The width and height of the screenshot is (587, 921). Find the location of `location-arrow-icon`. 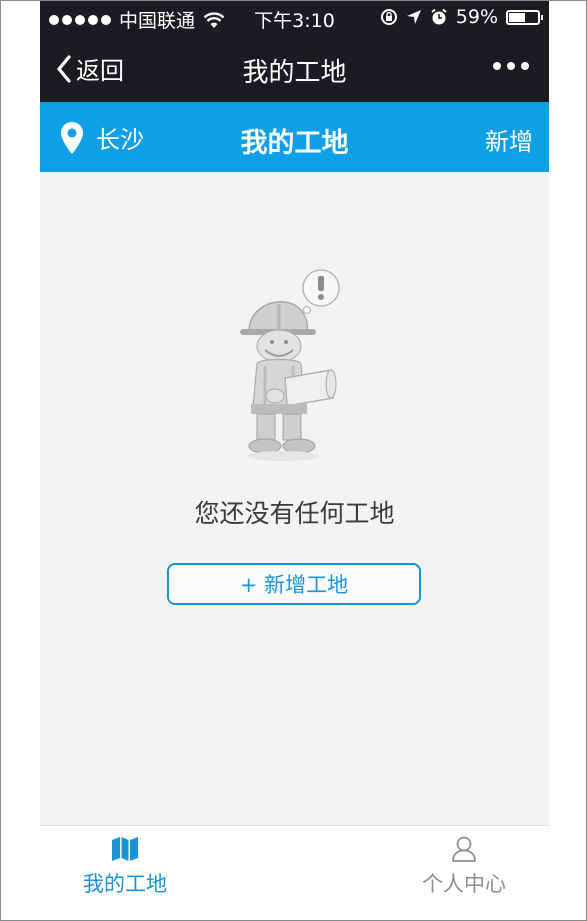

location-arrow-icon is located at coordinates (413, 17).